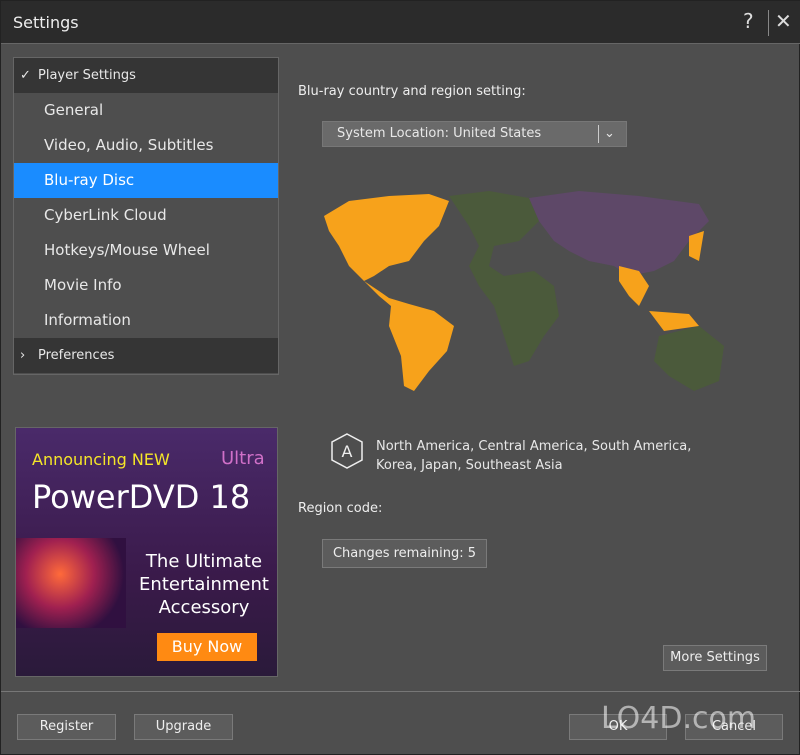  What do you see at coordinates (146, 320) in the screenshot?
I see `nav-item-information: Information` at bounding box center [146, 320].